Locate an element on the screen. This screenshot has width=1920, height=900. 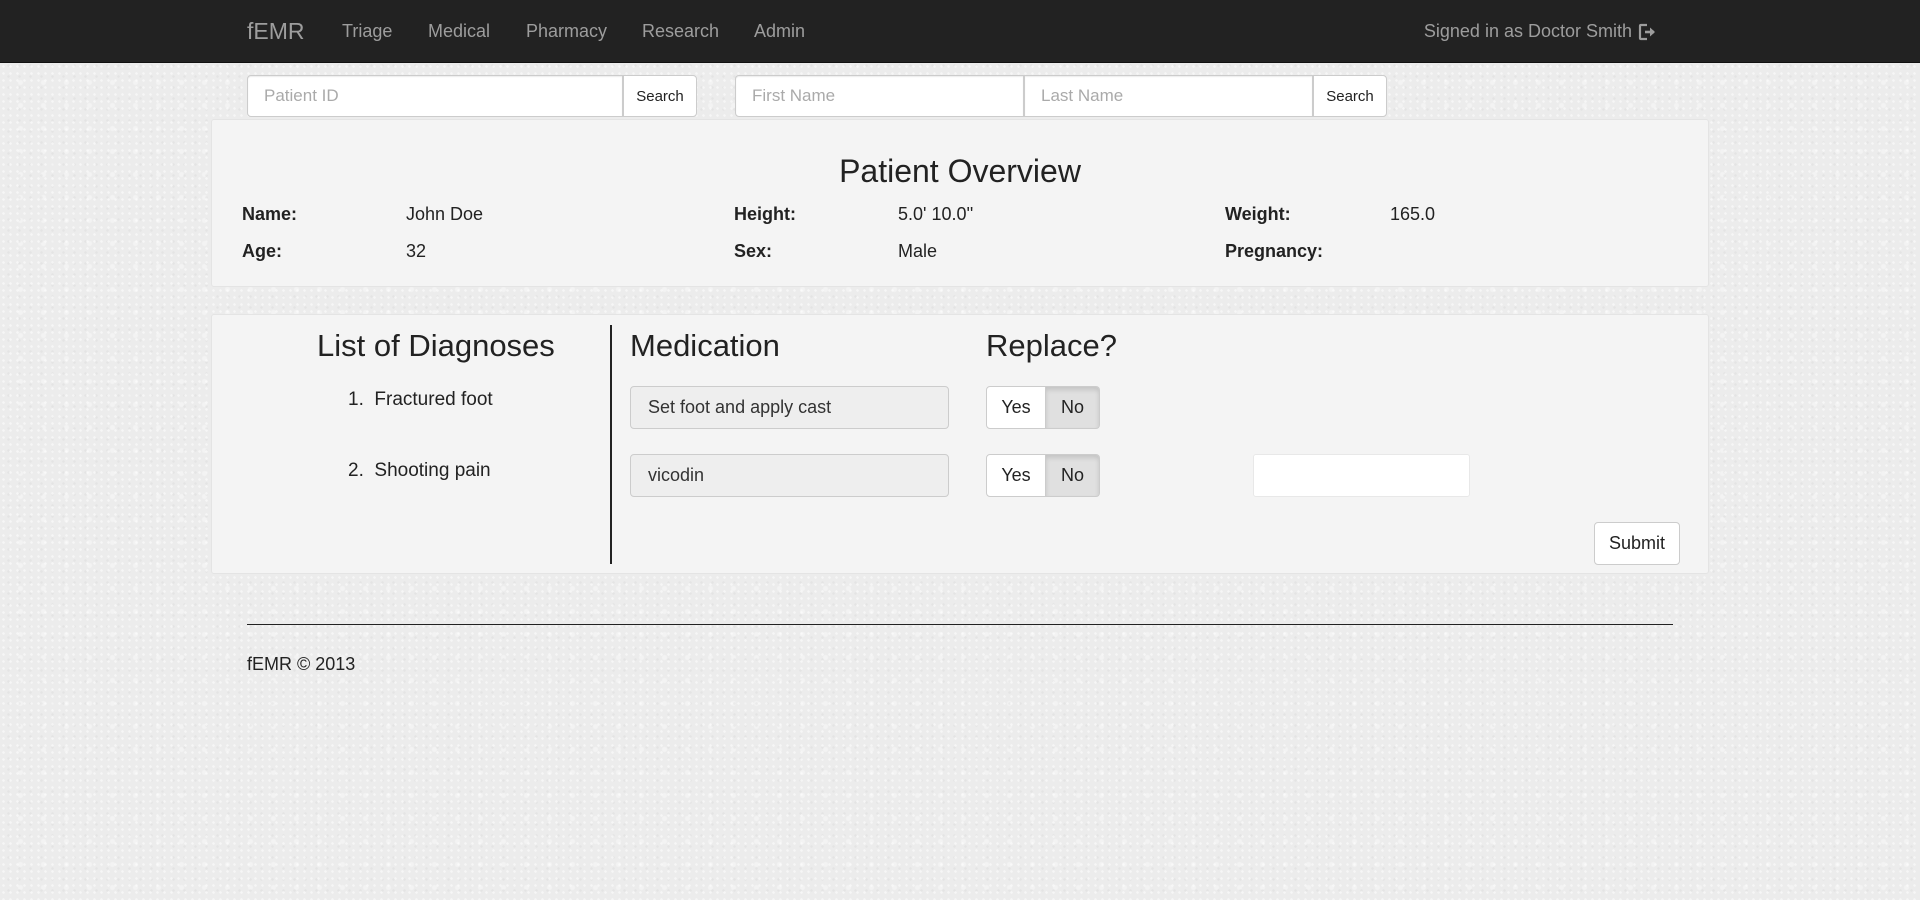
logout-icon is located at coordinates (1646, 31).